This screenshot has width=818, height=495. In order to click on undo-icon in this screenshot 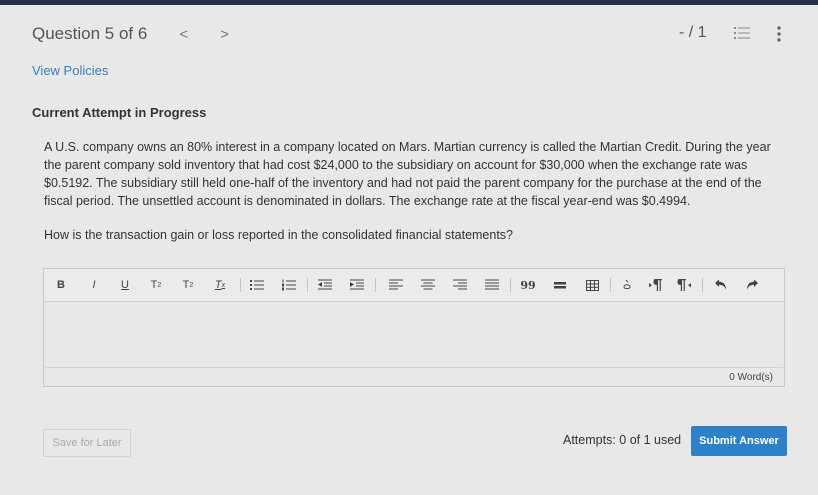, I will do `click(721, 285)`.